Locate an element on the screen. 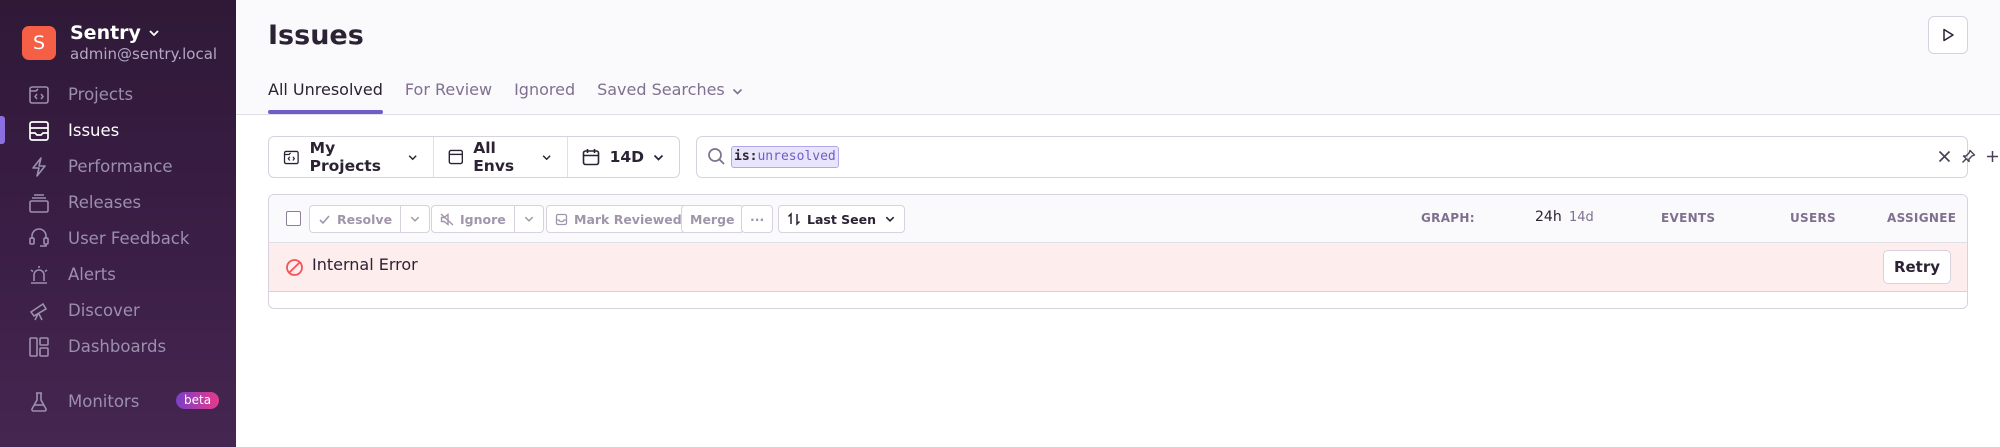  sidebar-item-label: Projects is located at coordinates (101, 94).